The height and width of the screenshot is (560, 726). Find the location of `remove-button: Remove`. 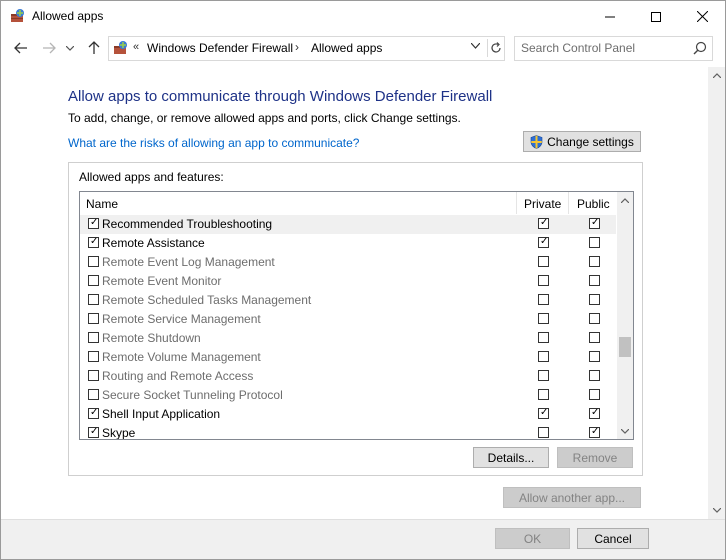

remove-button: Remove is located at coordinates (595, 457).